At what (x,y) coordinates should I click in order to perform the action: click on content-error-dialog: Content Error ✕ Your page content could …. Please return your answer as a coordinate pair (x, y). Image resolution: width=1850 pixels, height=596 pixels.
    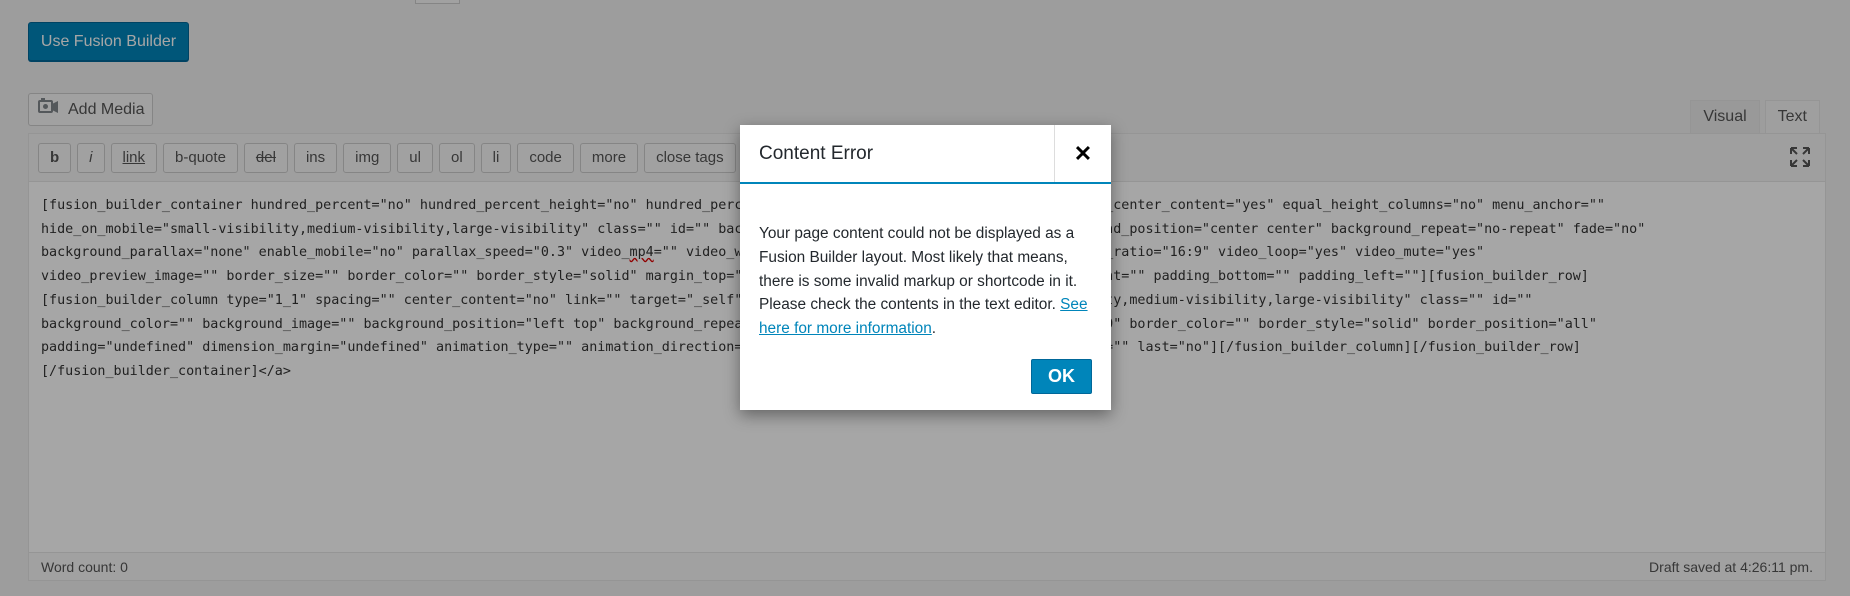
    Looking at the image, I should click on (925, 267).